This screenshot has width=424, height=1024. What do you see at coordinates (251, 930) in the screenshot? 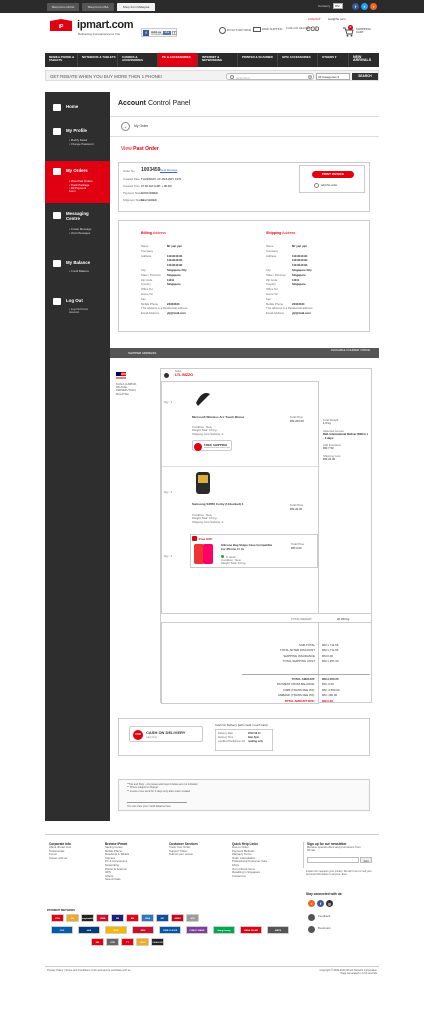
I see `payment-logo-icon: BANK ISLAM` at bounding box center [251, 930].